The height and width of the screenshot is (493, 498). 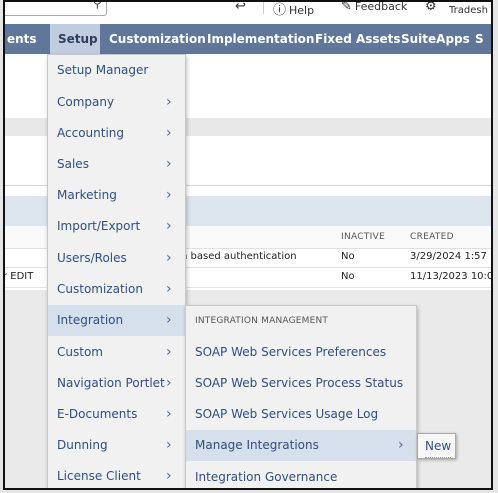 I want to click on help-link: ⓘ Help, so click(x=294, y=10).